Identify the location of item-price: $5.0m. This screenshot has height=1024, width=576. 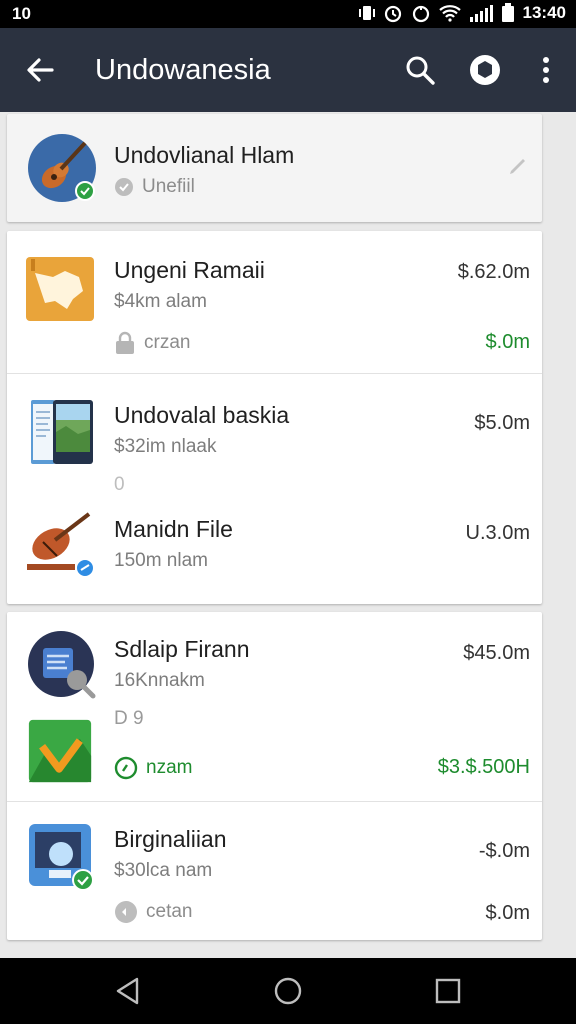
(502, 423).